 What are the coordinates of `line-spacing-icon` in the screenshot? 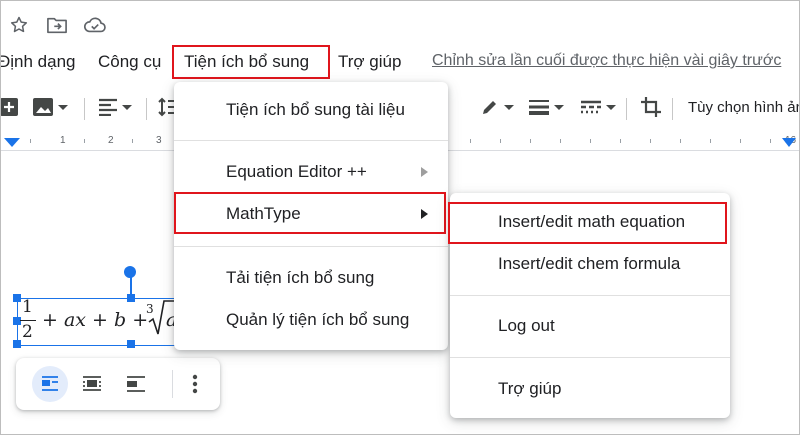 It's located at (166, 107).